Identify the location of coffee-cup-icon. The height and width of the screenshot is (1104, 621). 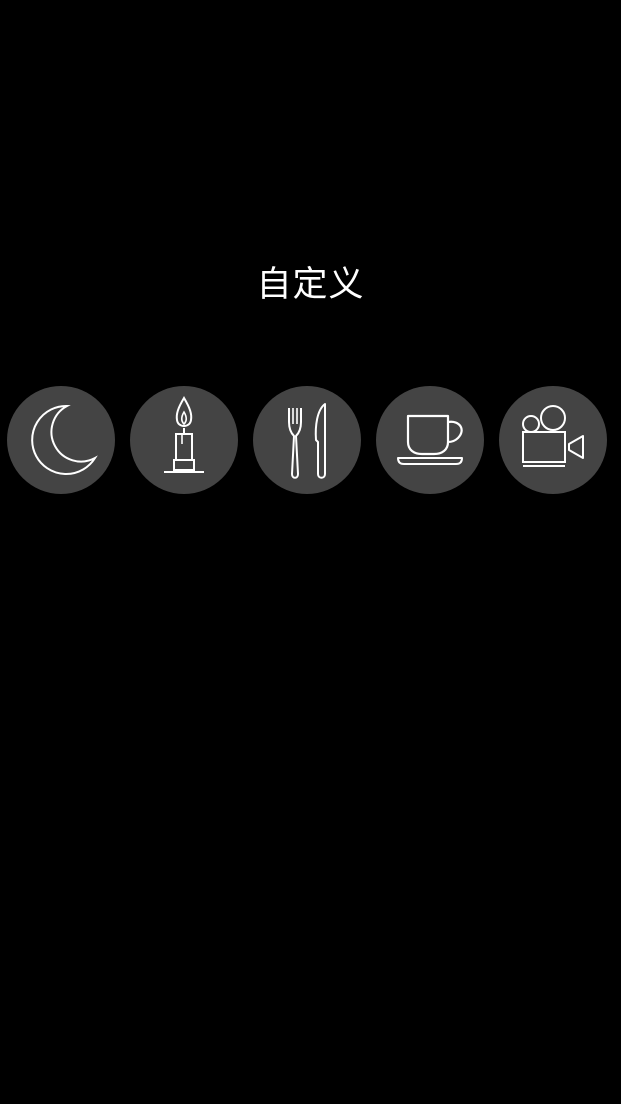
(430, 439).